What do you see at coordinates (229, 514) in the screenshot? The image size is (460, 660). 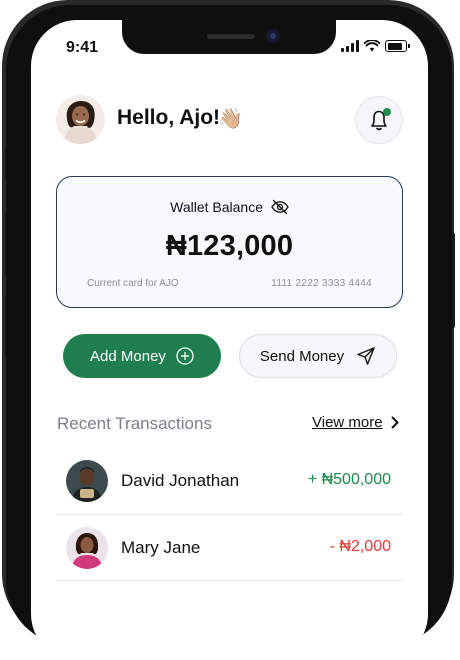 I see `divider` at bounding box center [229, 514].